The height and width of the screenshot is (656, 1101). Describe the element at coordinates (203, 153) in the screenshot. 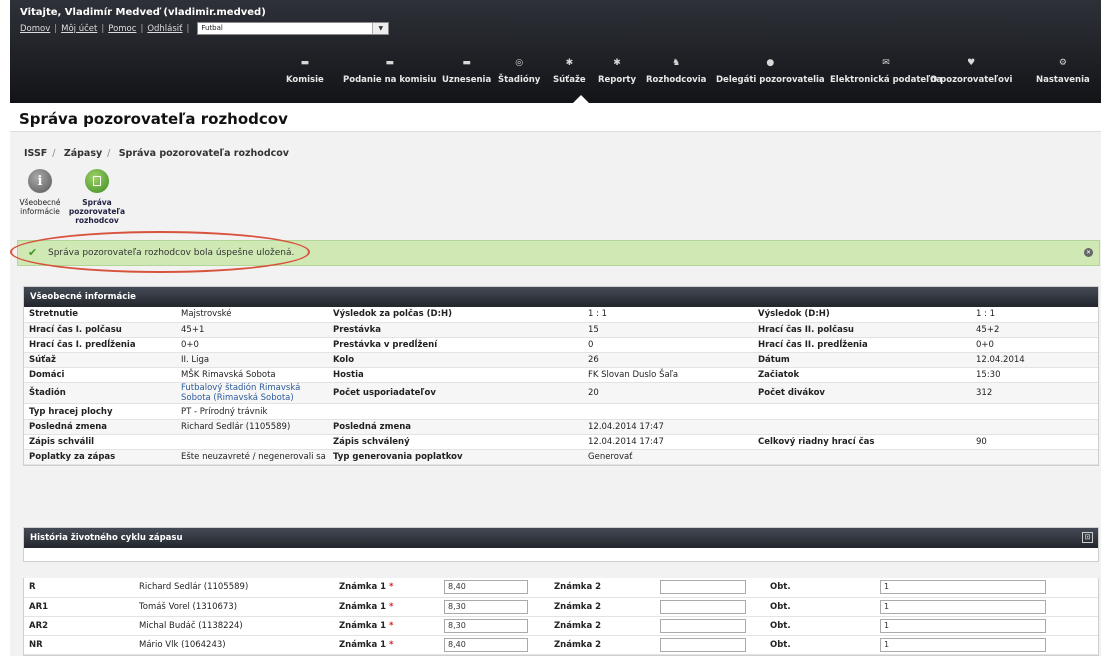

I see `breadcrumb-current: Správa pozorovateľa rozhodcov` at that location.